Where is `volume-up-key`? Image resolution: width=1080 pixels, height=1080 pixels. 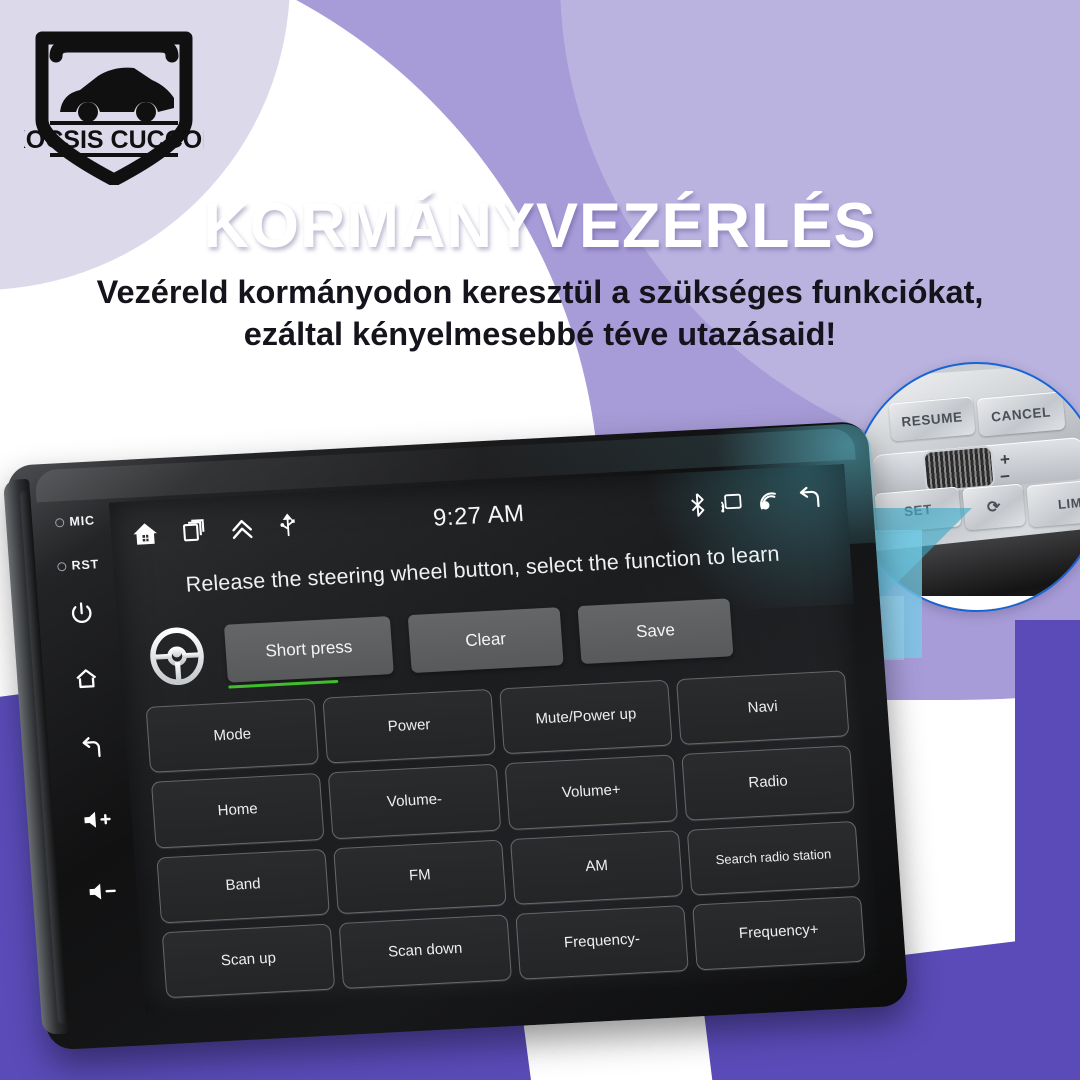 volume-up-key is located at coordinates (97, 820).